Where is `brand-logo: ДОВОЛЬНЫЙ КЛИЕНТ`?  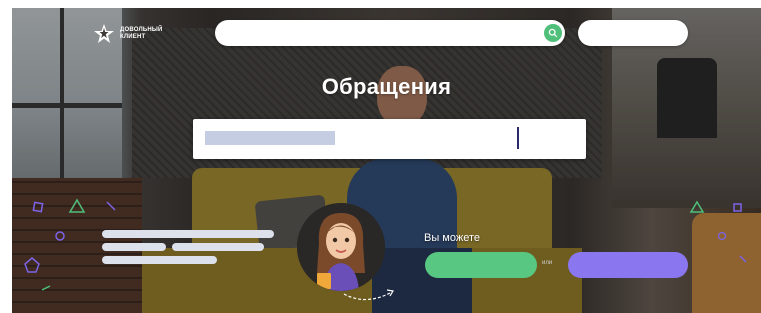 brand-logo: ДОВОЛЬНЫЙ КЛИЕНТ is located at coordinates (127, 34).